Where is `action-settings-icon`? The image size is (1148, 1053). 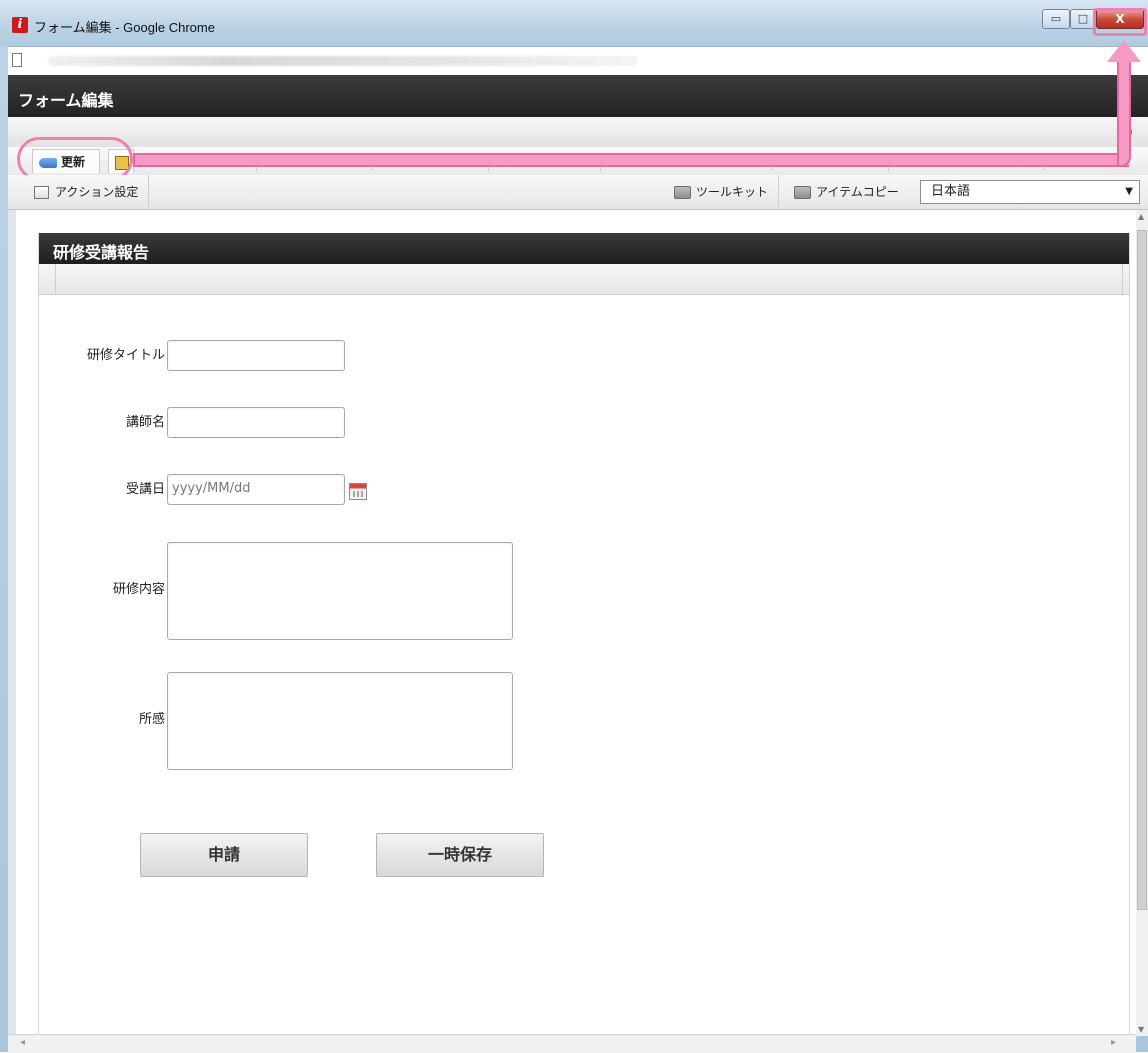 action-settings-icon is located at coordinates (41, 192).